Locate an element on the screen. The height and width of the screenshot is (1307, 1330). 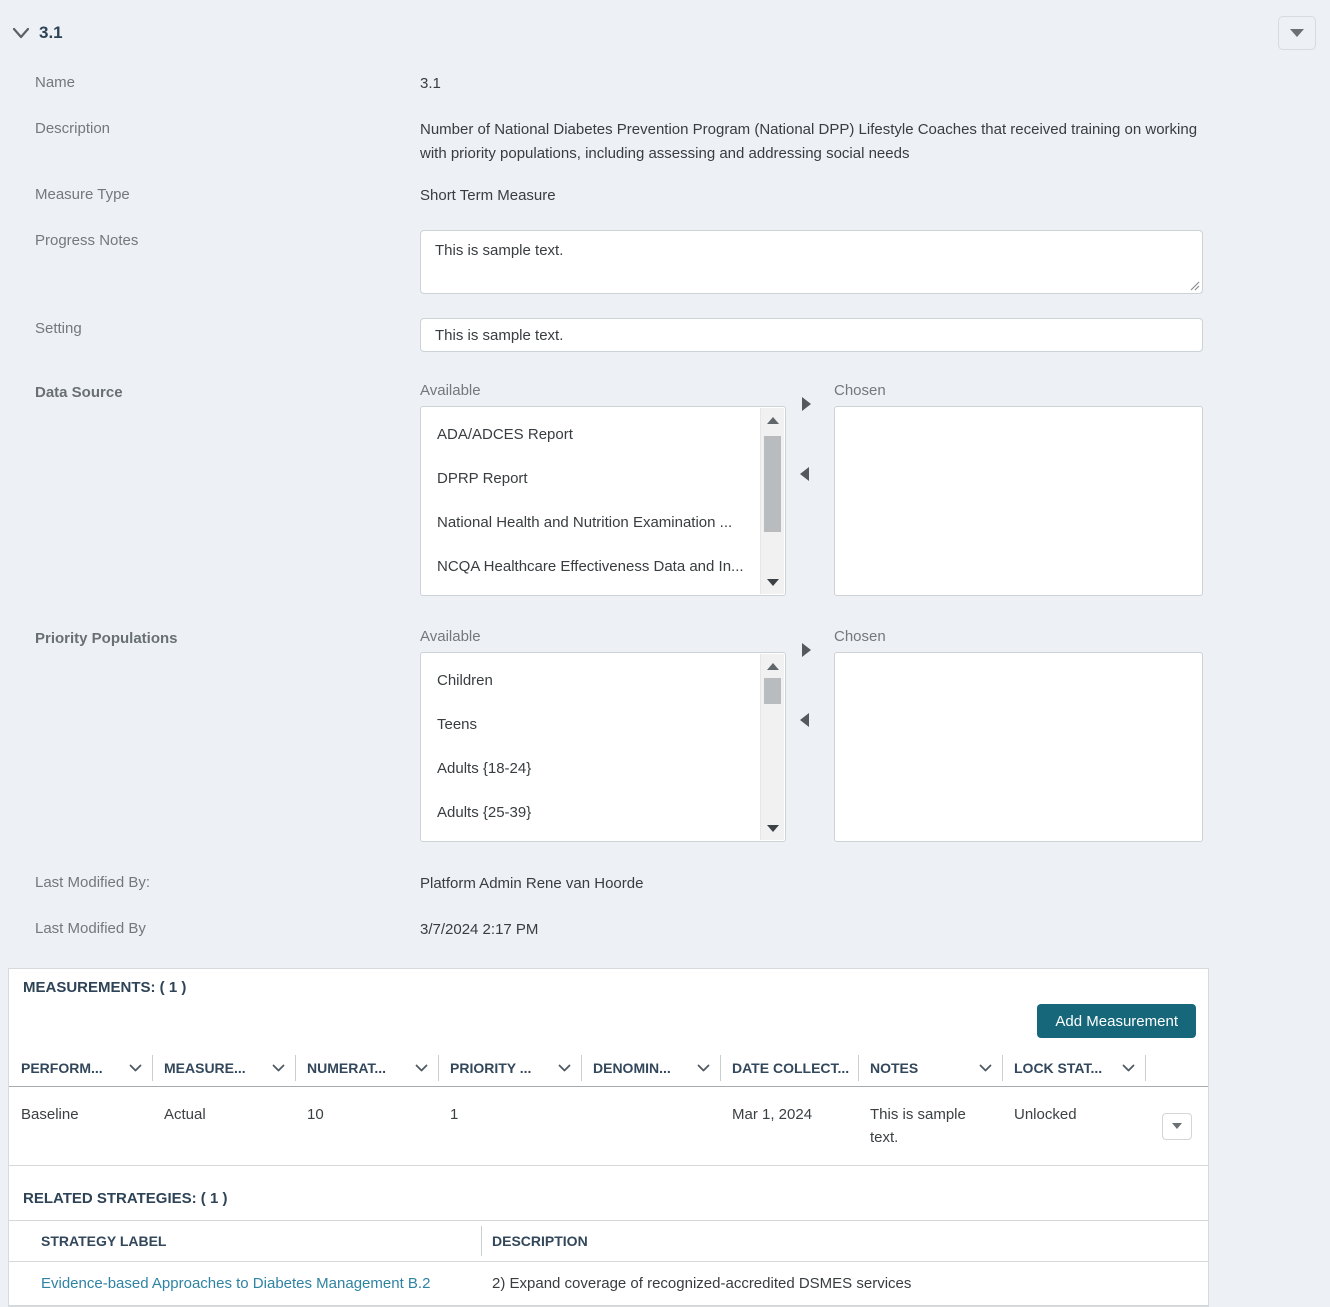
list-item: Adults {25-39} is located at coordinates (603, 813).